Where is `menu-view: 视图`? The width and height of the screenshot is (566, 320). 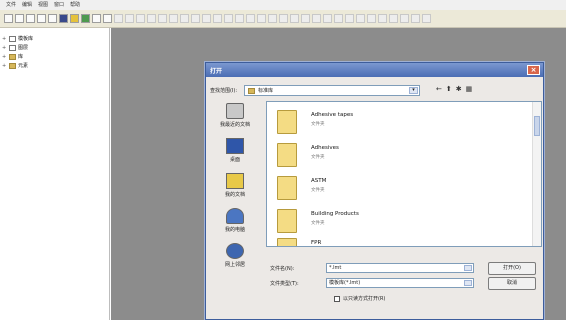
menu-view: 视图 is located at coordinates (43, 5).